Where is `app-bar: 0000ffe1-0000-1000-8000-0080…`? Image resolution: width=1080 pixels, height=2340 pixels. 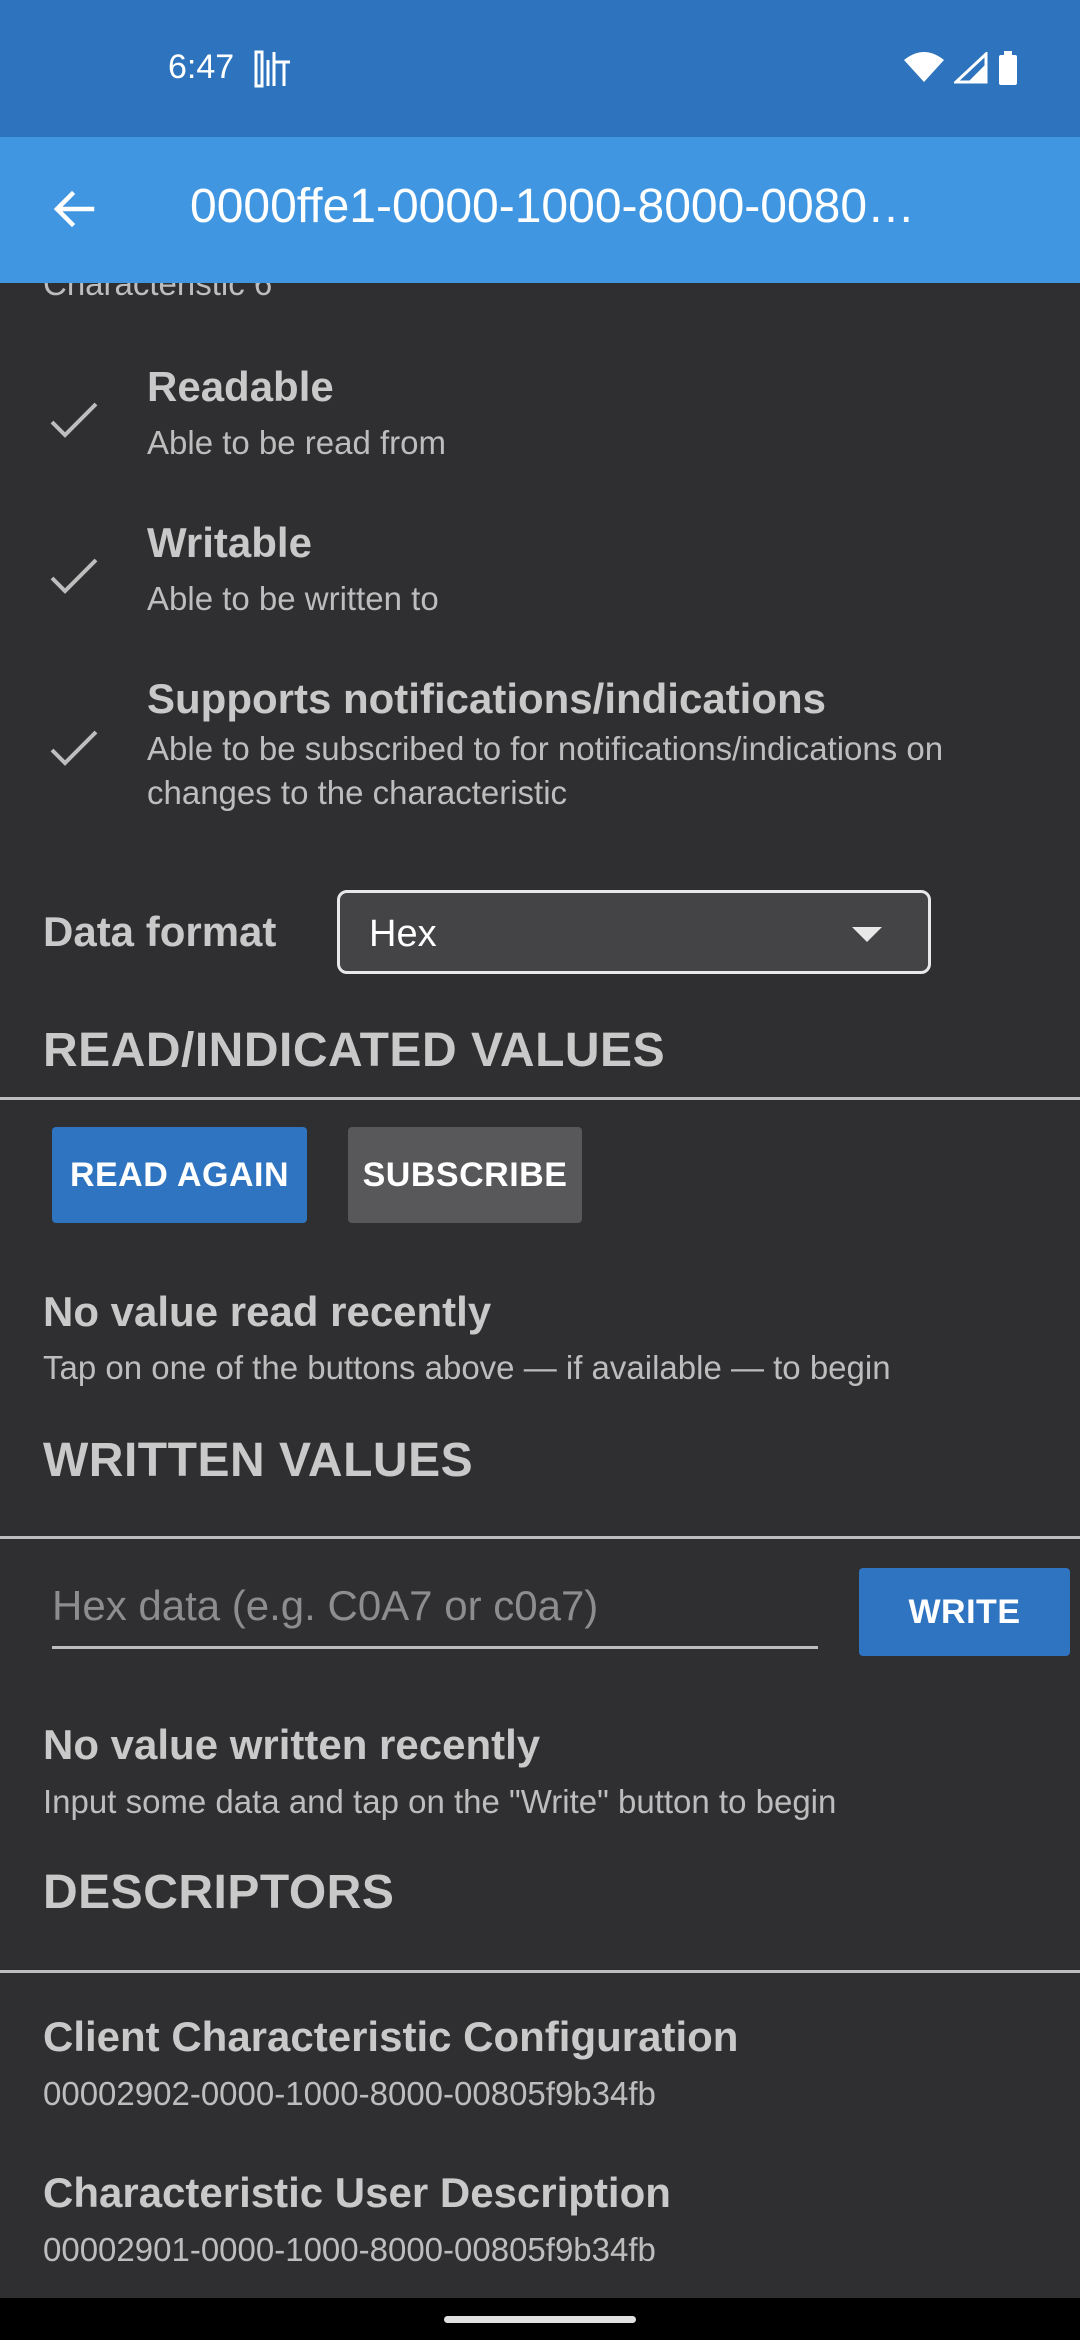
app-bar: 0000ffe1-0000-1000-8000-0080… is located at coordinates (540, 210).